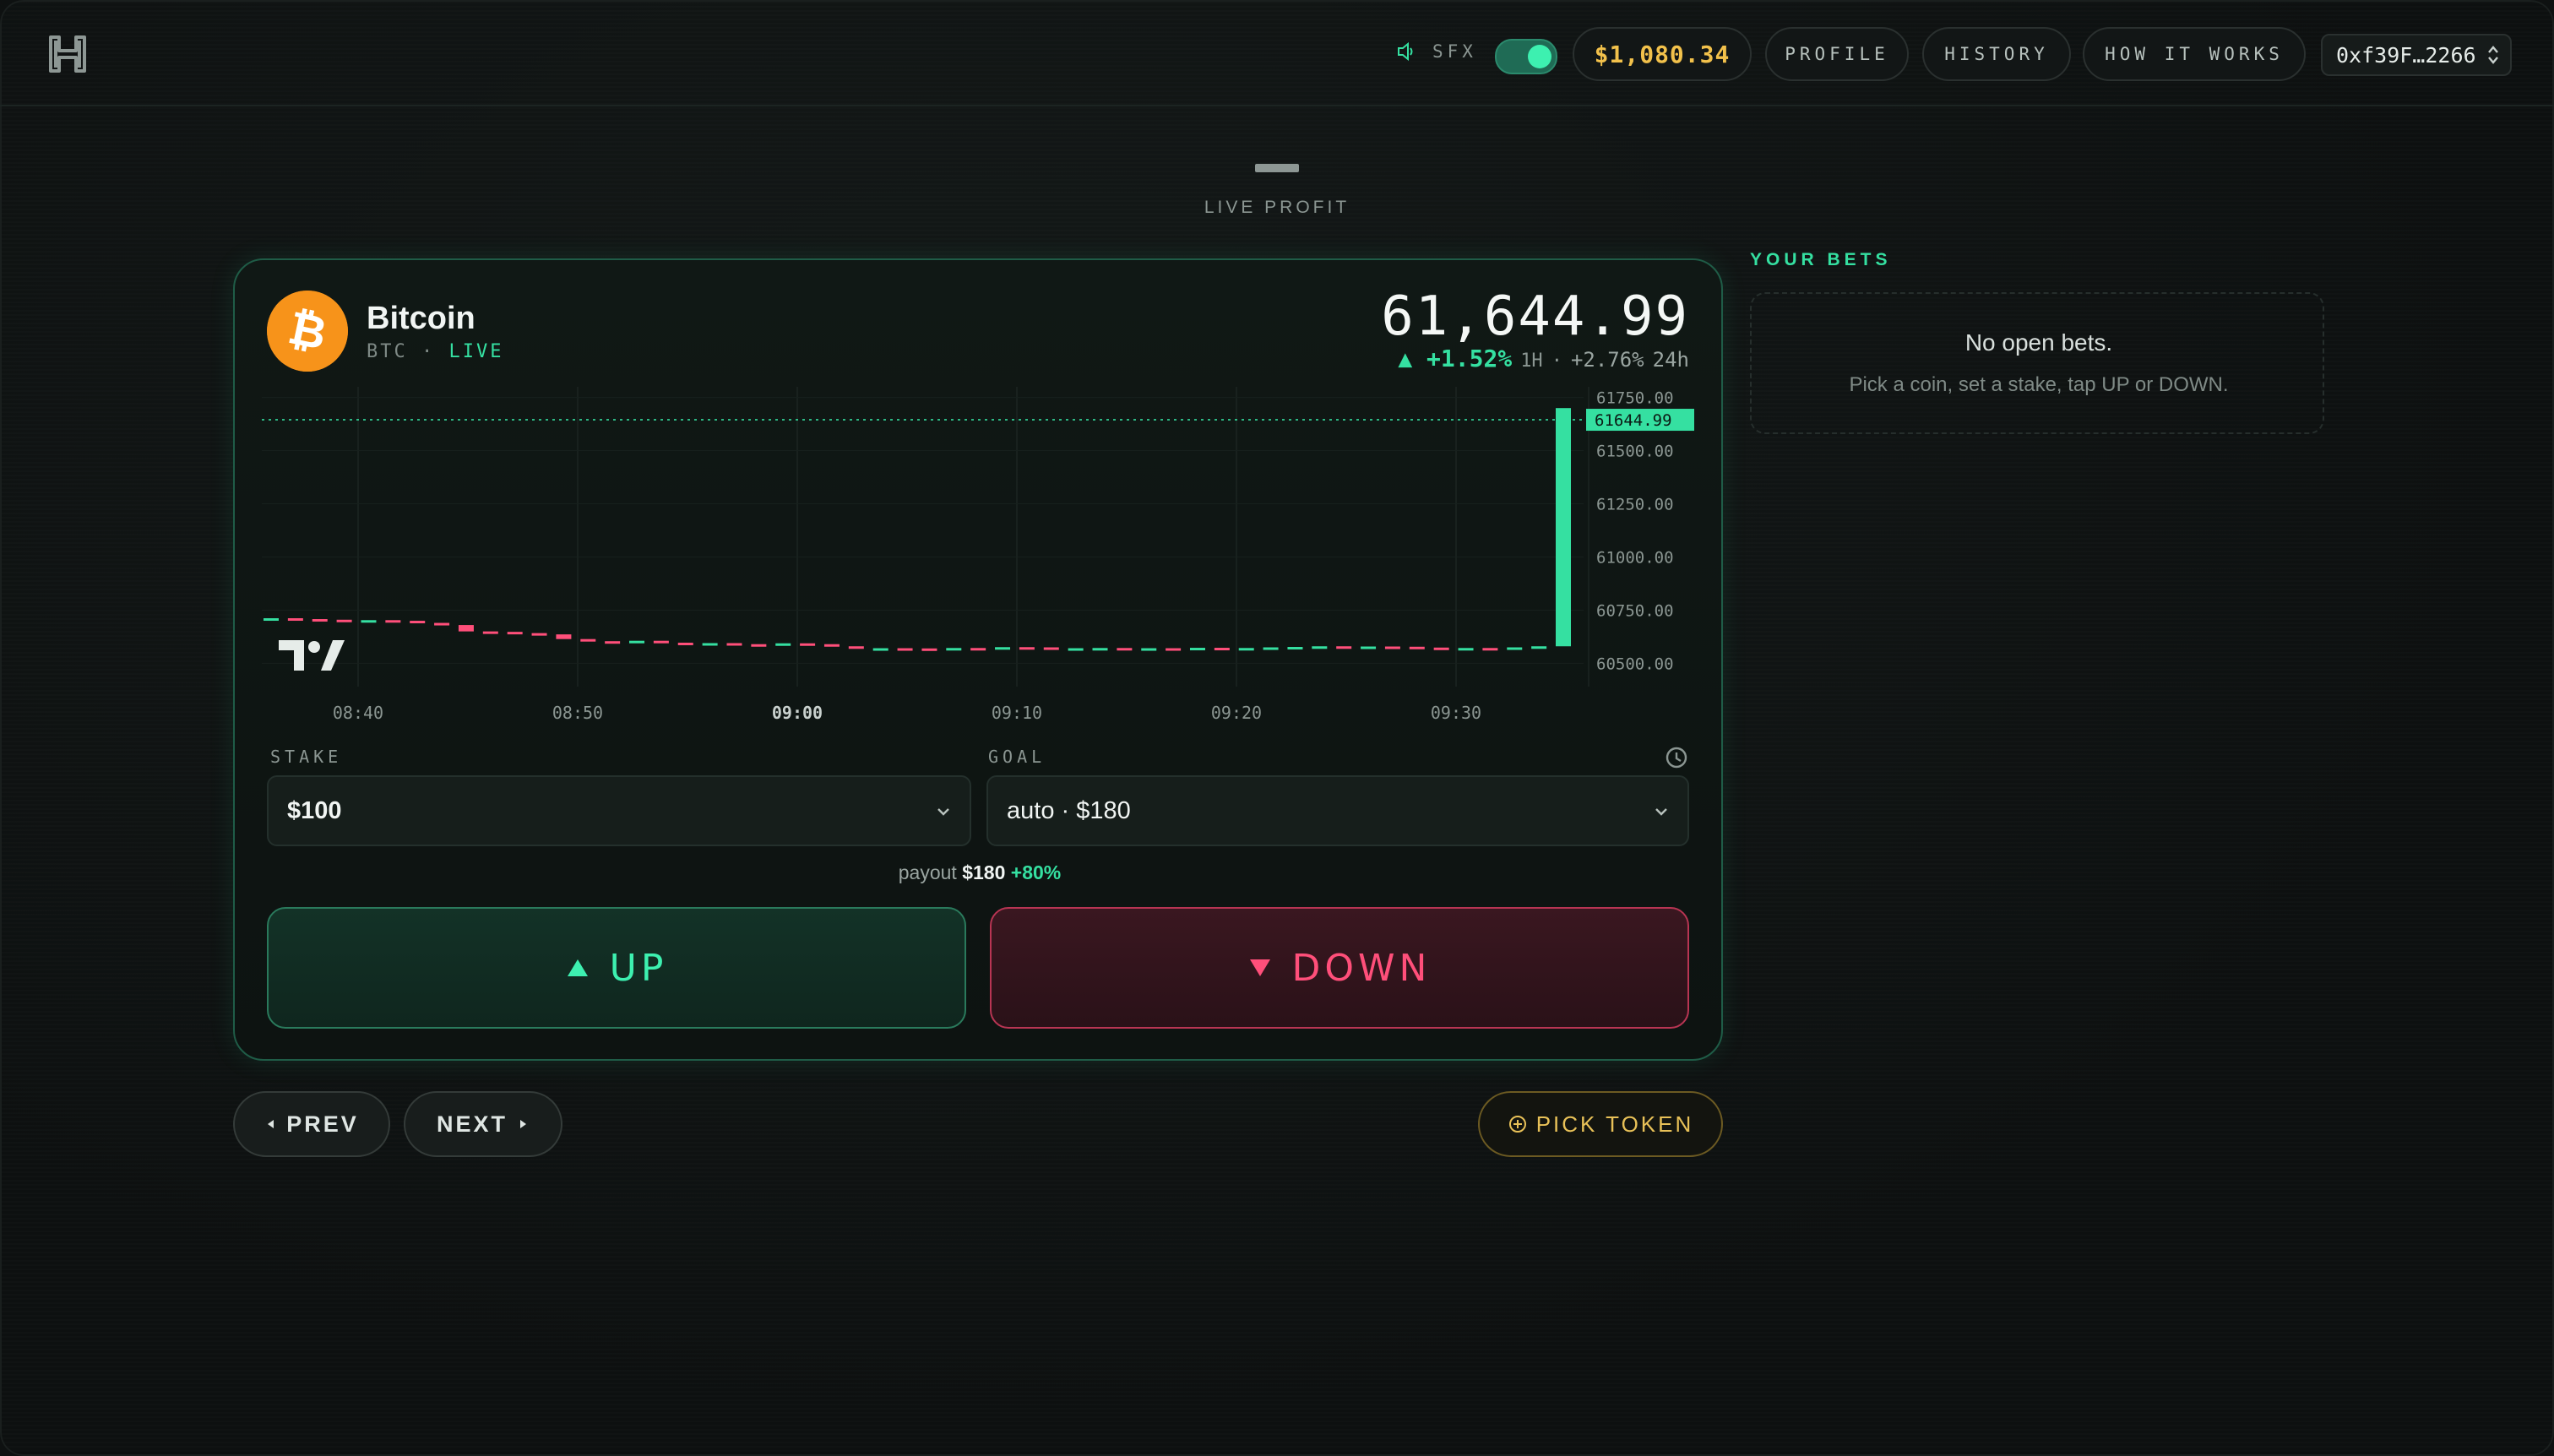 The width and height of the screenshot is (2554, 1456). What do you see at coordinates (387, 351) in the screenshot?
I see `coin-ticker: BTC` at bounding box center [387, 351].